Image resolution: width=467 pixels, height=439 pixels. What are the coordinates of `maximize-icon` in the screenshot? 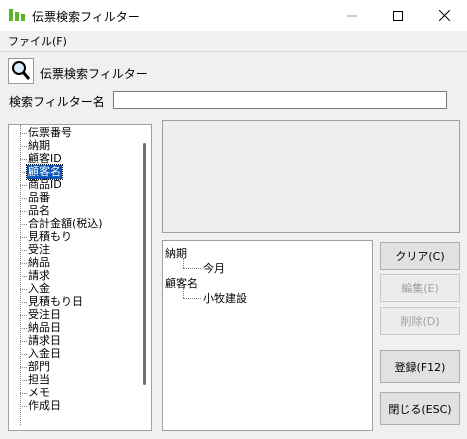 It's located at (398, 15).